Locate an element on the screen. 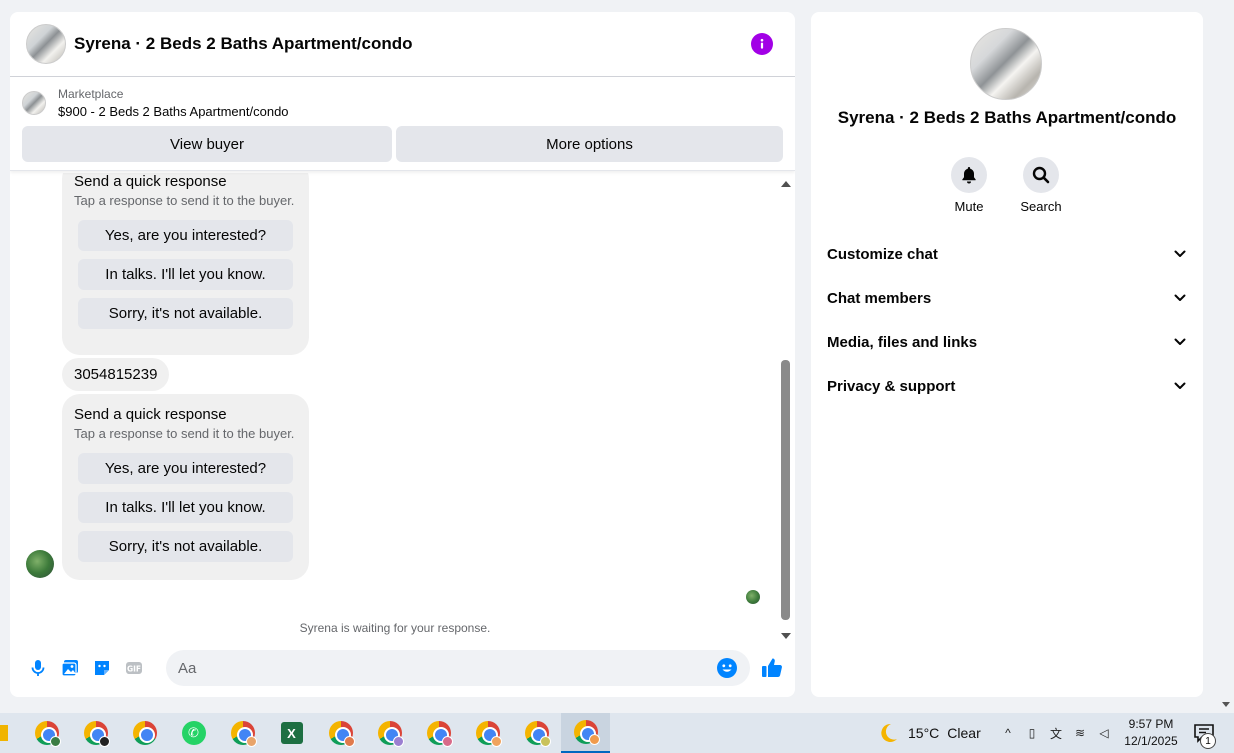  chat-header: Syrena · 2 Beds 2 Baths Apartment/condo is located at coordinates (402, 44).